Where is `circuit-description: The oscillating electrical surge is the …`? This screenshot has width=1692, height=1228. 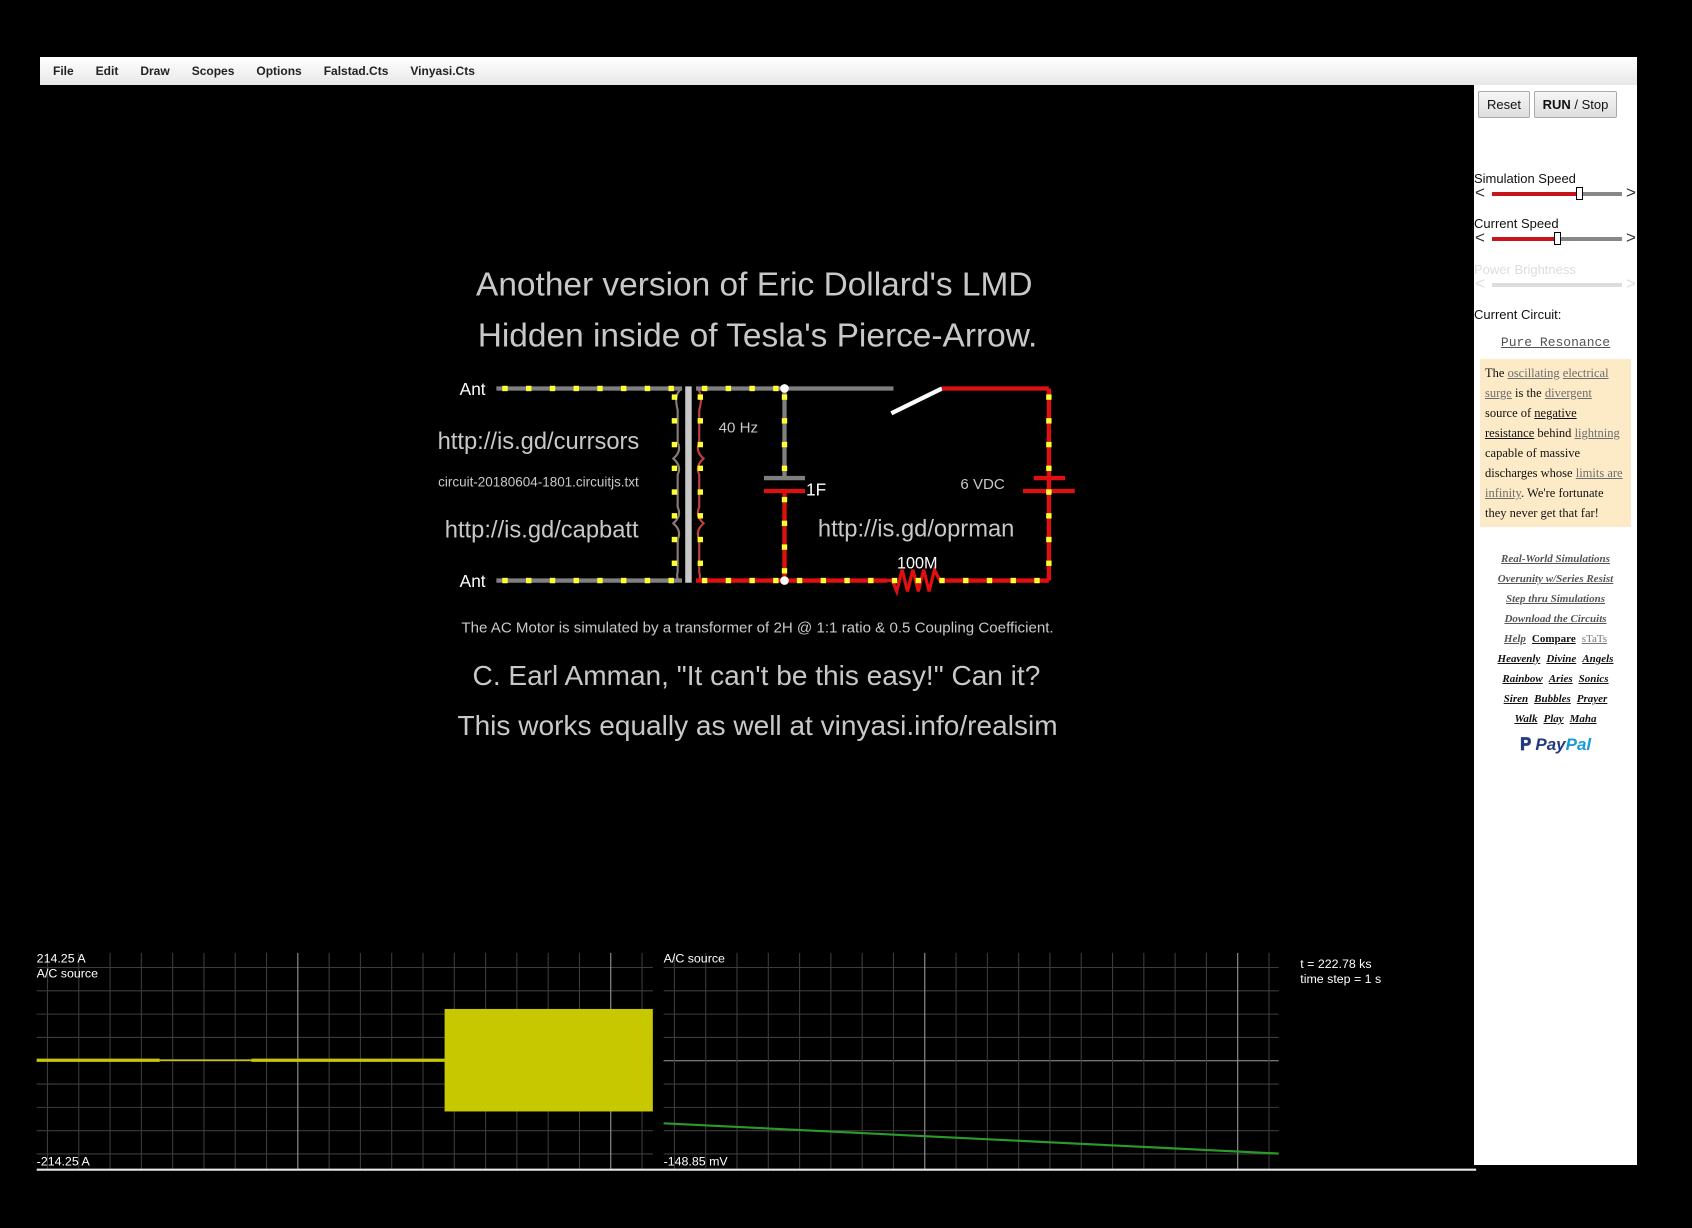 circuit-description: The oscillating electrical surge is the … is located at coordinates (1555, 443).